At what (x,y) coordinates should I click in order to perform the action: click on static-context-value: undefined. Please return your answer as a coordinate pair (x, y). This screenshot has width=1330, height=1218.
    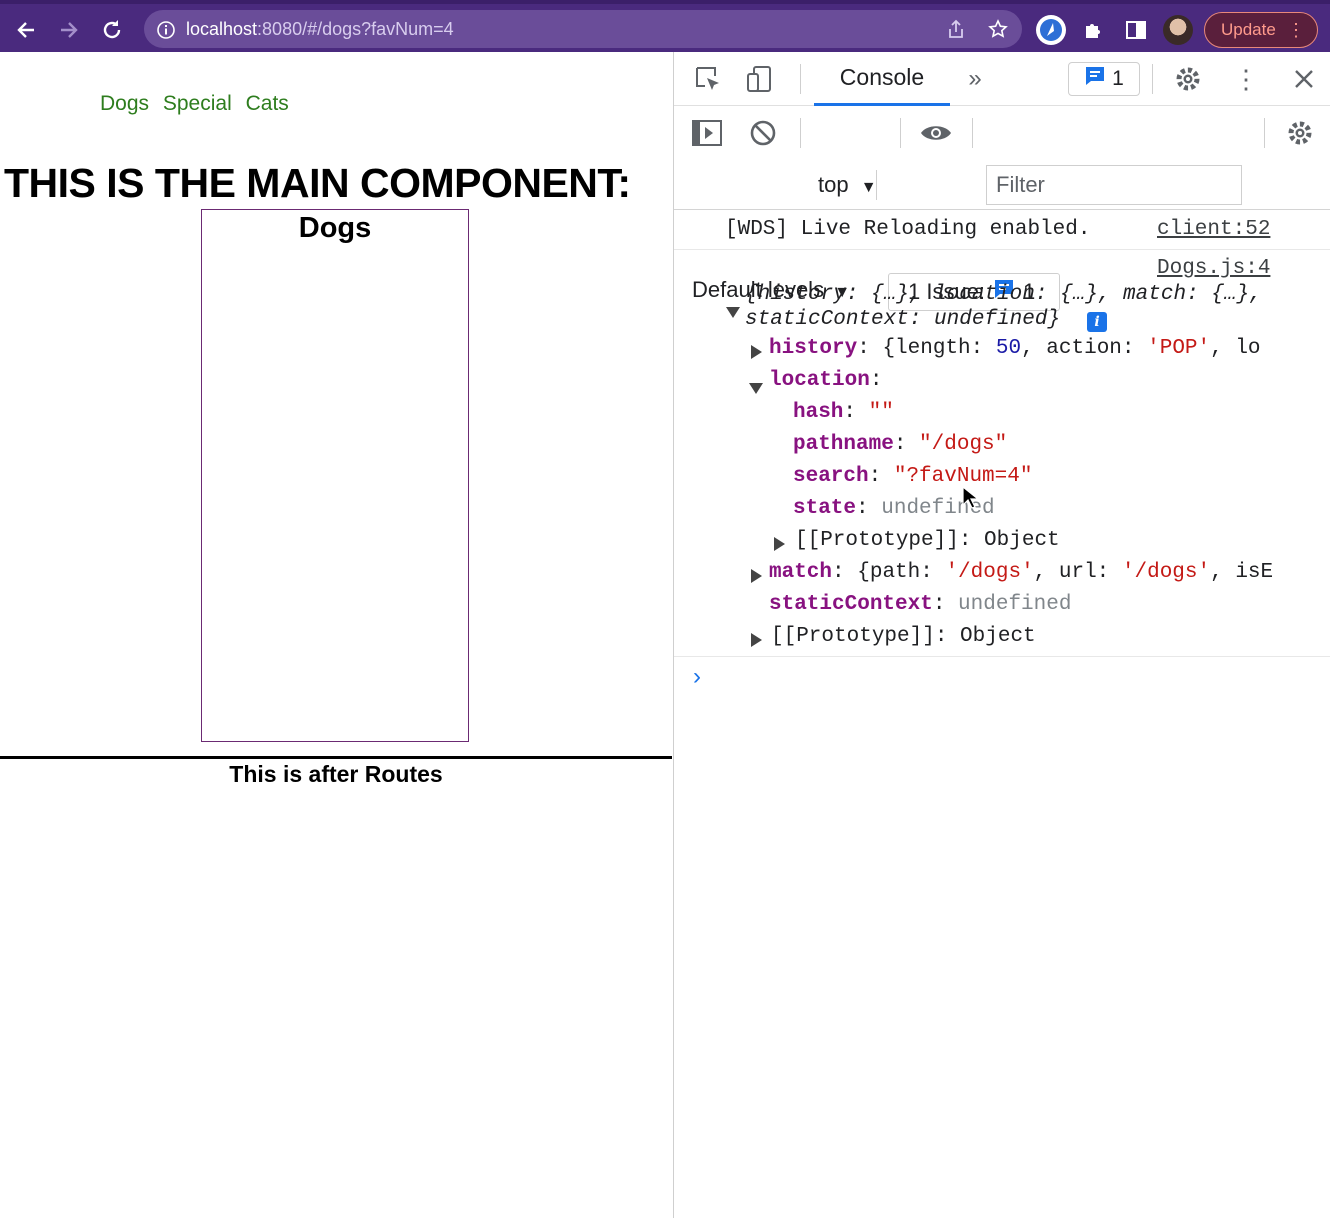
    Looking at the image, I should click on (1015, 604).